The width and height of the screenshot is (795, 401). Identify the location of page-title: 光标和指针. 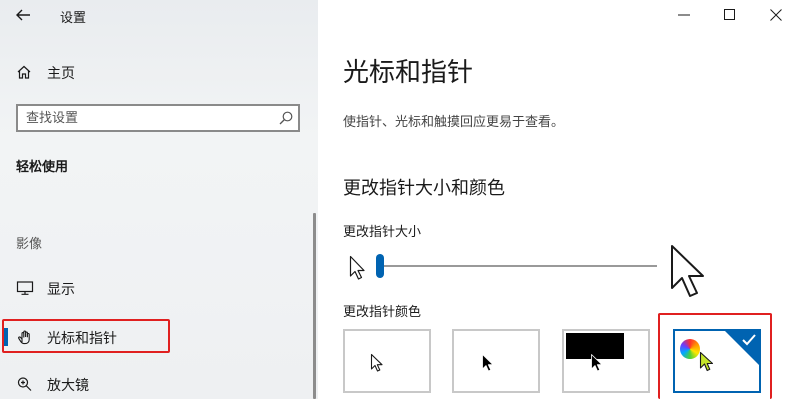
(408, 73).